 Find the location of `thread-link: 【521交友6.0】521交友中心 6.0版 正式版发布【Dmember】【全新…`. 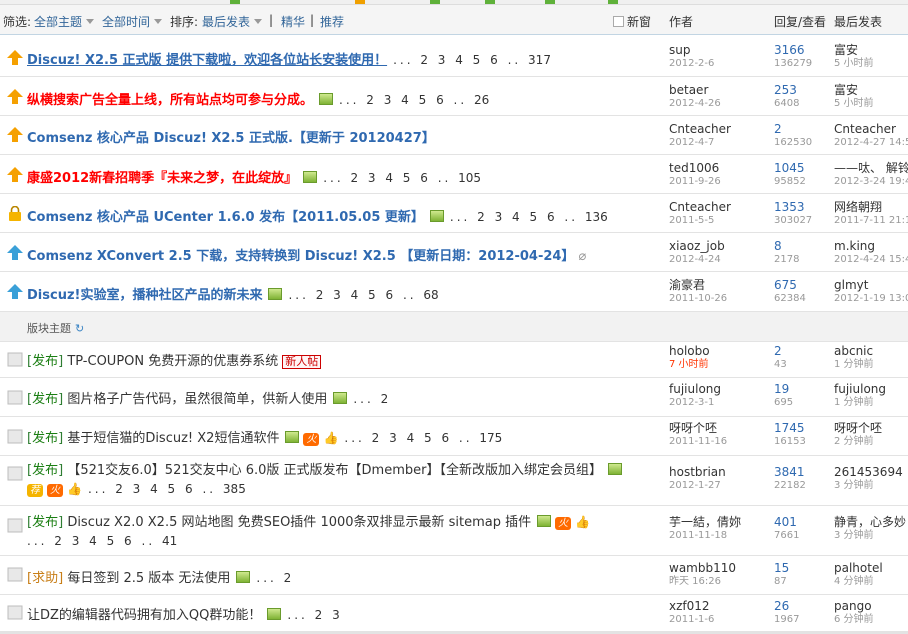

thread-link: 【521交友6.0】521交友中心 6.0版 正式版发布【Dmember】【全新… is located at coordinates (334, 470).